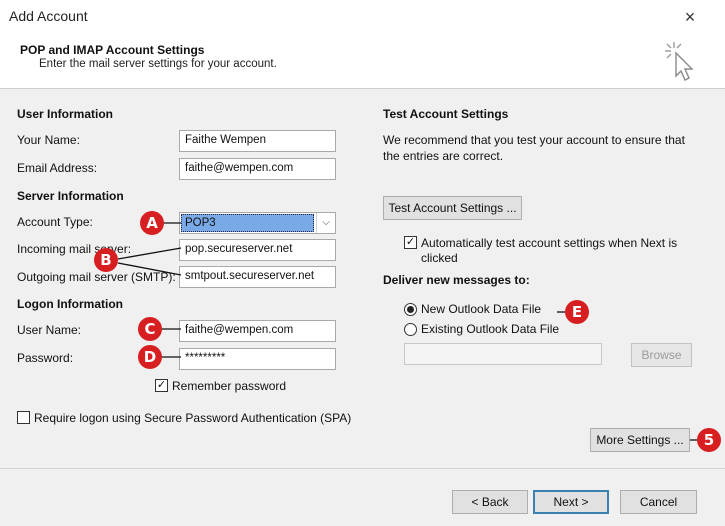 This screenshot has width=725, height=526. Describe the element at coordinates (577, 312) in the screenshot. I see `callout-e: E` at that location.